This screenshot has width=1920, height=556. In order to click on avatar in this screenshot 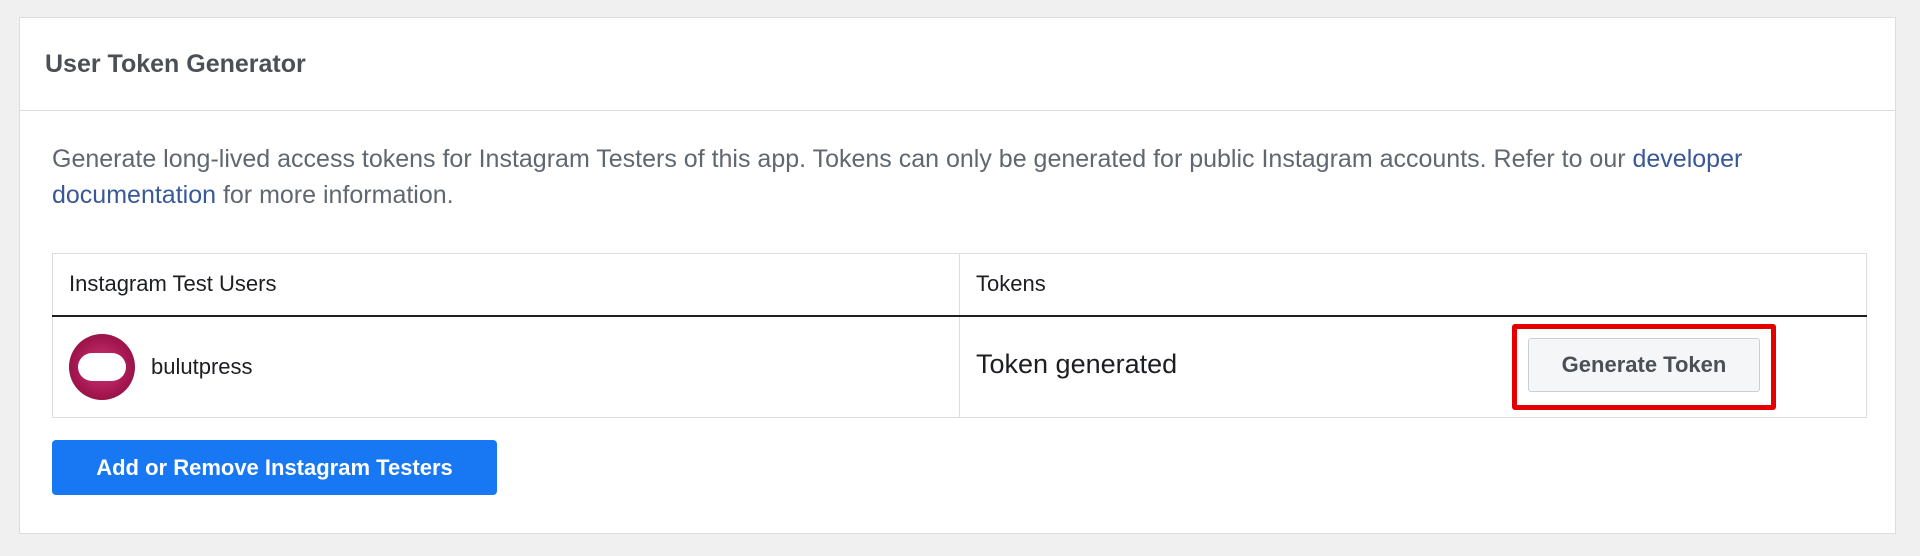, I will do `click(102, 366)`.